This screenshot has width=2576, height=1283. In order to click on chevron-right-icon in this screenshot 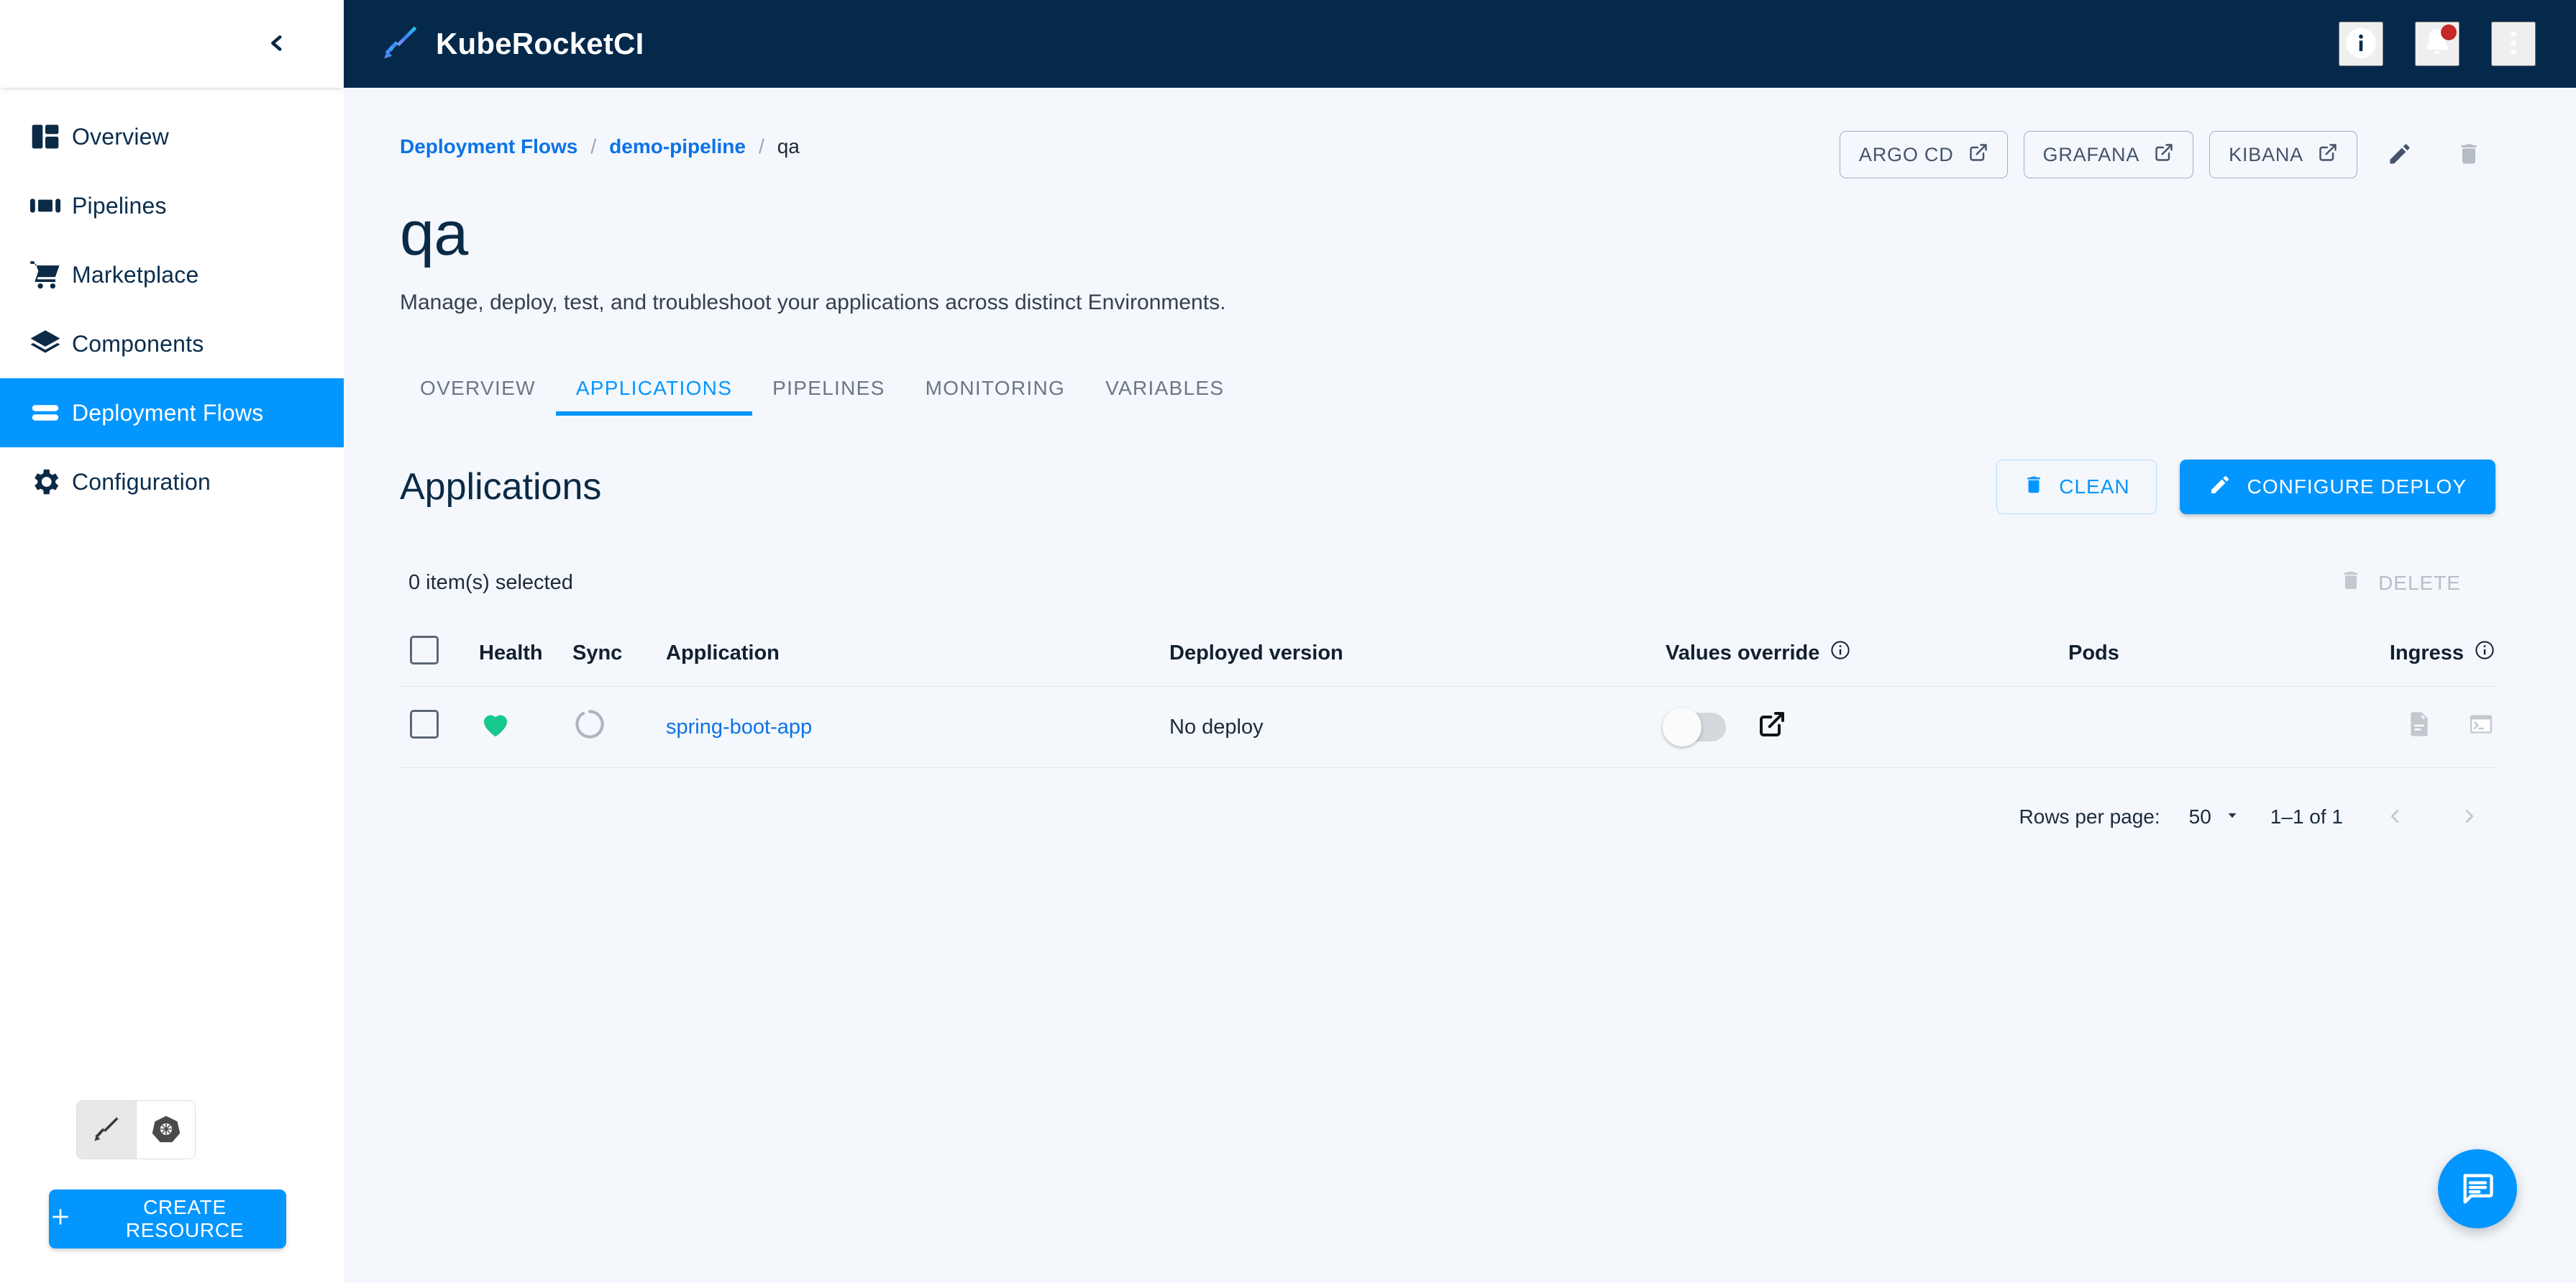, I will do `click(2469, 817)`.